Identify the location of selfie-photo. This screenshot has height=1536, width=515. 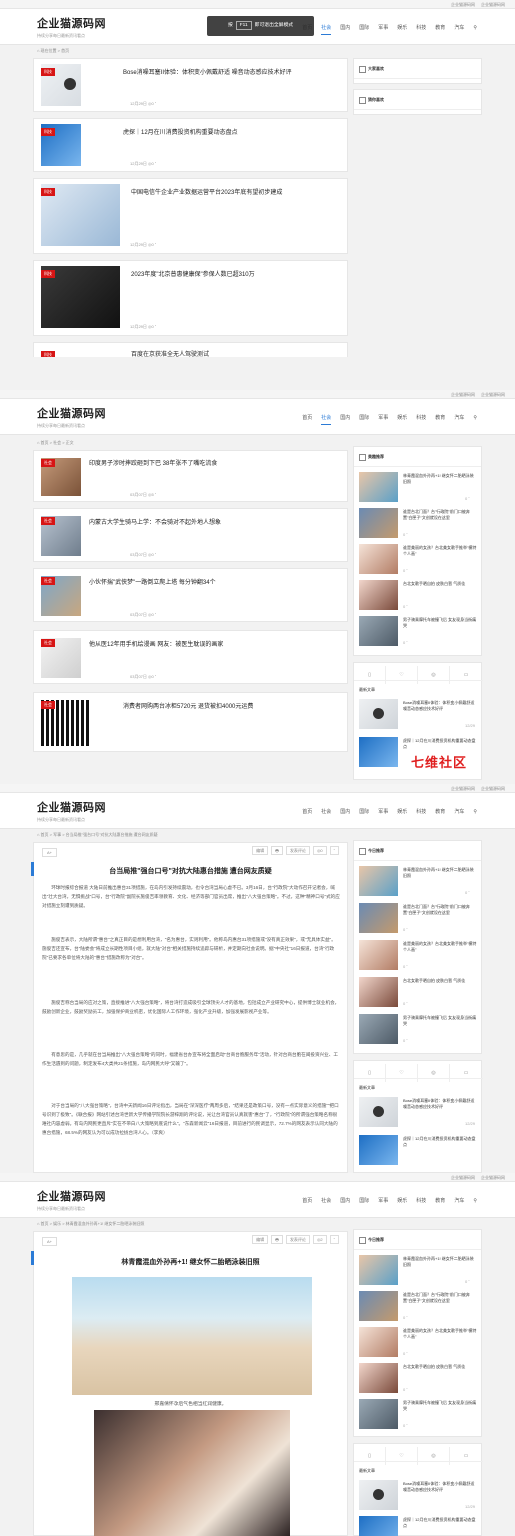
(192, 1473).